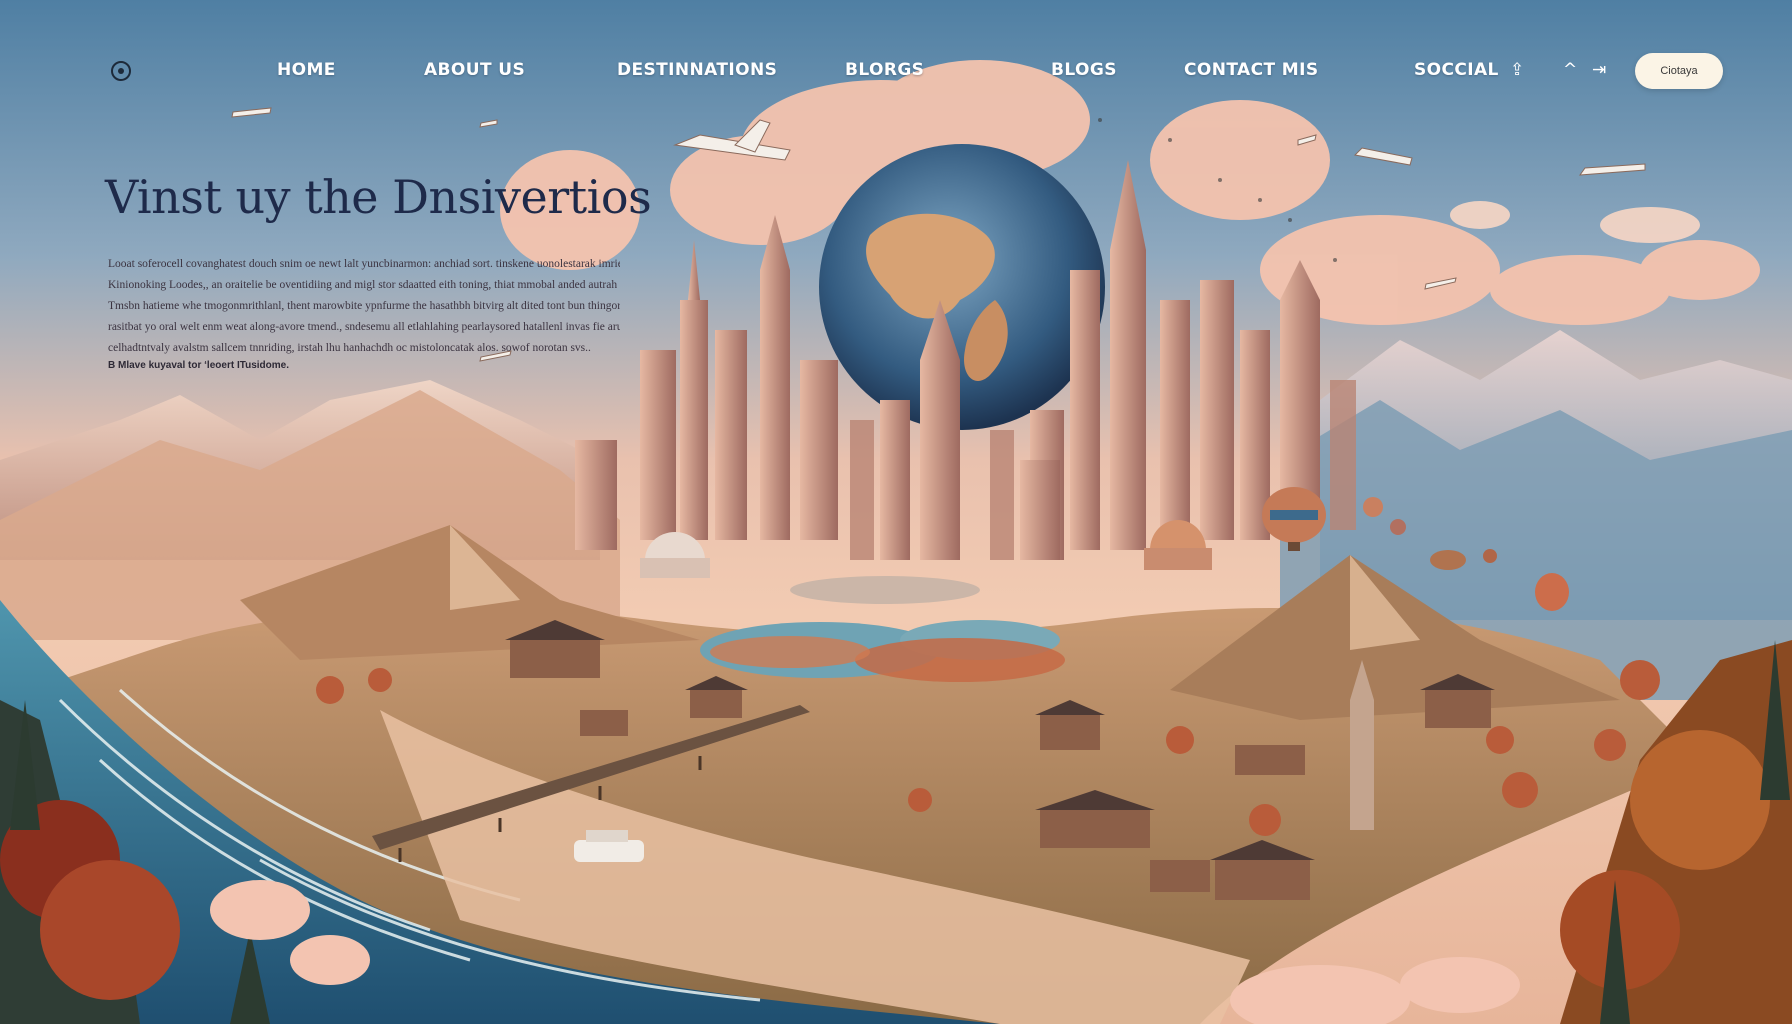  I want to click on nav-home: HOME, so click(306, 70).